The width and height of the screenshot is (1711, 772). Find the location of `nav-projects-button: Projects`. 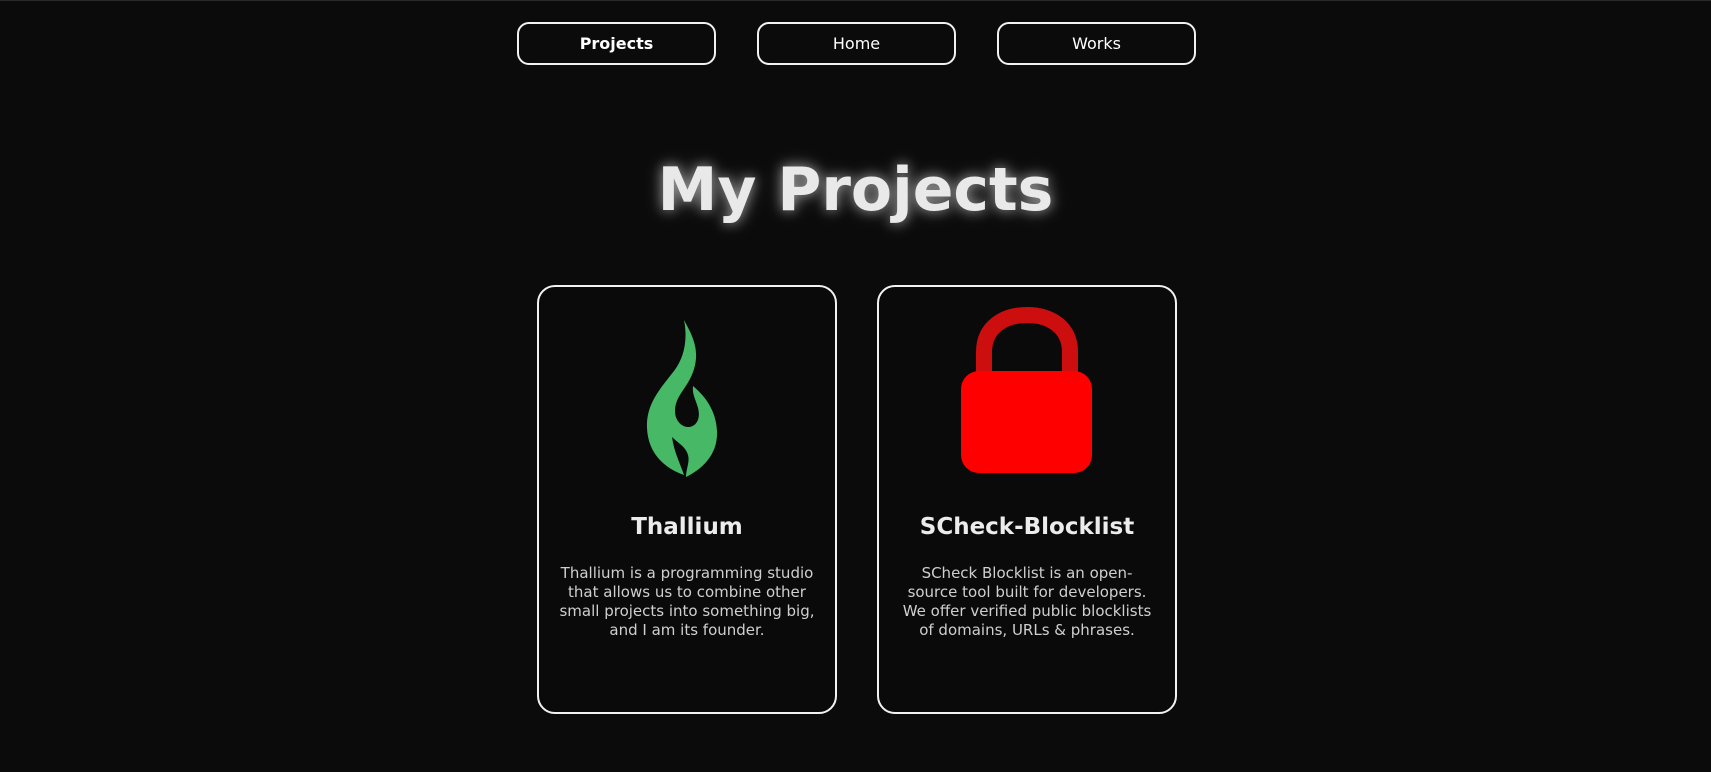

nav-projects-button: Projects is located at coordinates (616, 43).